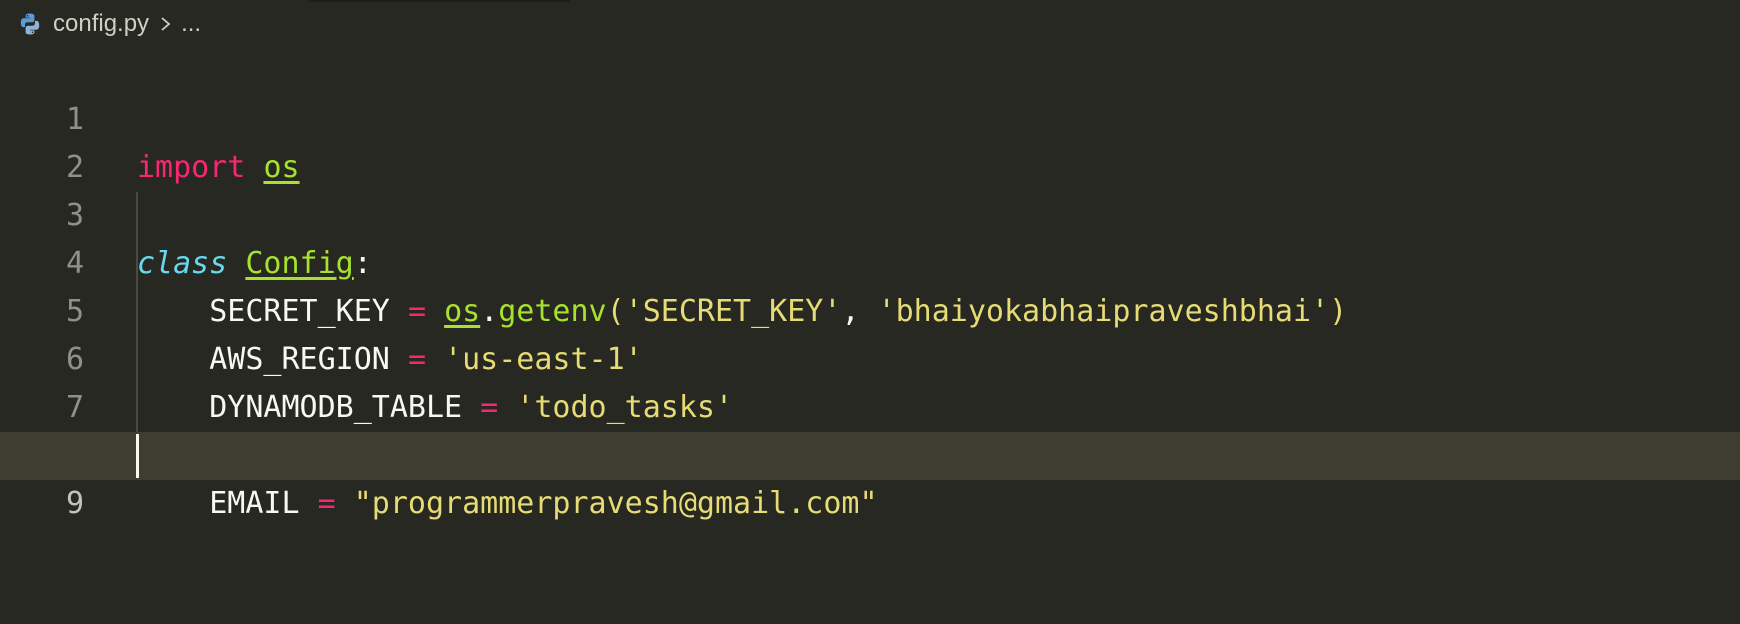 The width and height of the screenshot is (1740, 624). I want to click on line-number: 9, so click(74, 503).